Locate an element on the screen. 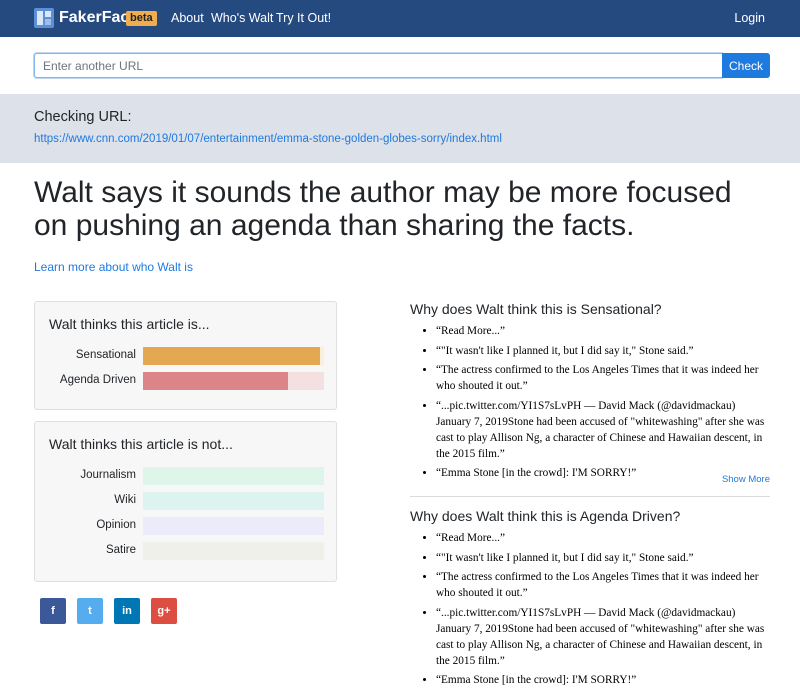 The width and height of the screenshot is (800, 692). bar-label-sensational: Sensational is located at coordinates (105, 355).